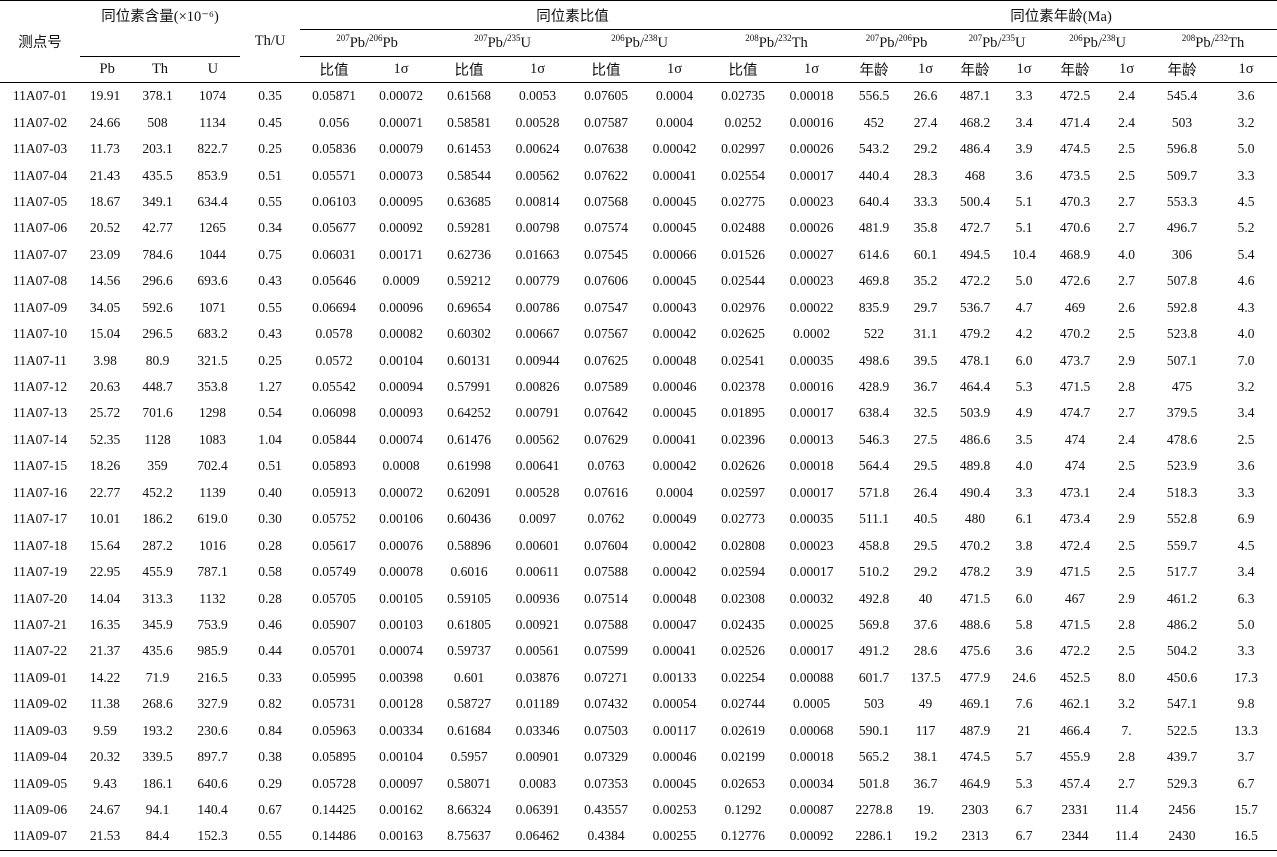  Describe the element at coordinates (674, 519) in the screenshot. I see `pb206-u238-sigma-cell: 0.00049` at that location.